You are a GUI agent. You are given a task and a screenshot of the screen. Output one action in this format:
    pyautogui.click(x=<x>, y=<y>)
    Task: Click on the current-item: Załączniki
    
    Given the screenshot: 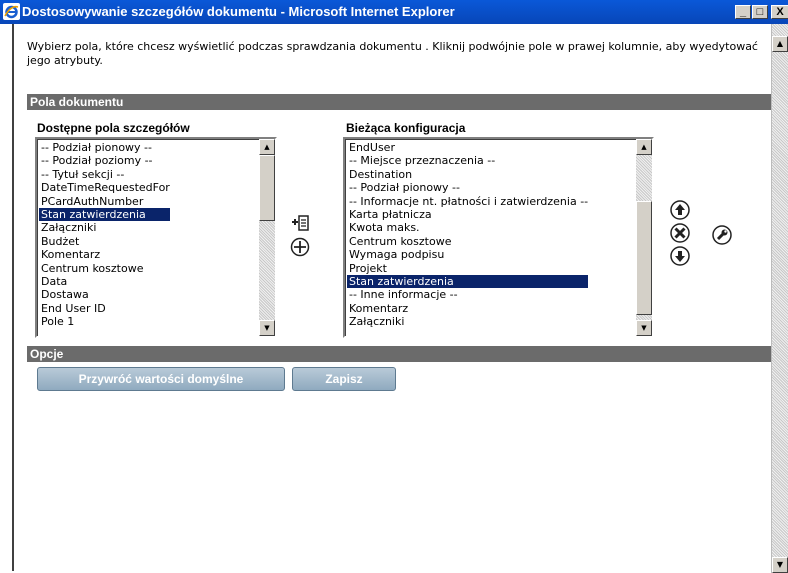 What is the action you would take?
    pyautogui.click(x=467, y=321)
    